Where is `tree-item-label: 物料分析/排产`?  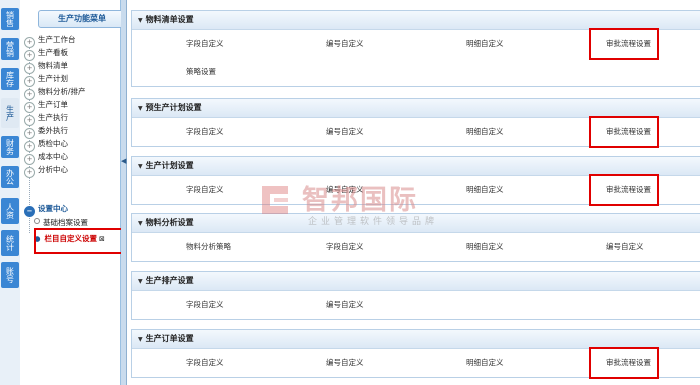
tree-item-label: 物料分析/排产 is located at coordinates (62, 91).